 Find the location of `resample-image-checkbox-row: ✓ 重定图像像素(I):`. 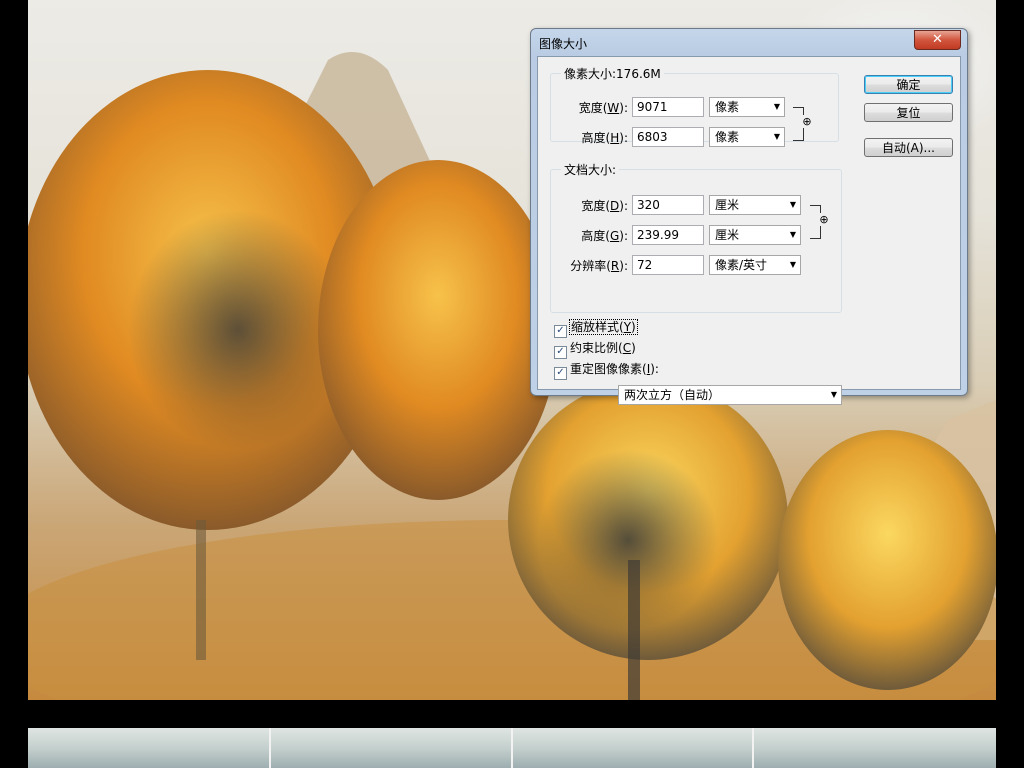

resample-image-checkbox-row: ✓ 重定图像像素(I): is located at coordinates (606, 370).